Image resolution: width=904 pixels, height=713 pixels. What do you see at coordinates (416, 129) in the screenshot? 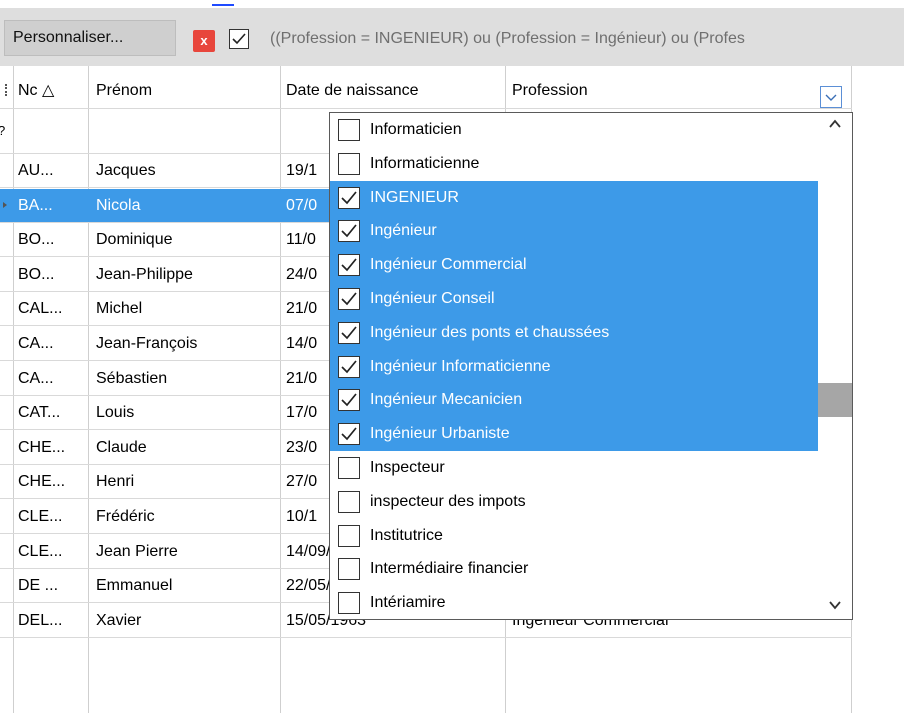
I see `option-label: Informaticien` at bounding box center [416, 129].